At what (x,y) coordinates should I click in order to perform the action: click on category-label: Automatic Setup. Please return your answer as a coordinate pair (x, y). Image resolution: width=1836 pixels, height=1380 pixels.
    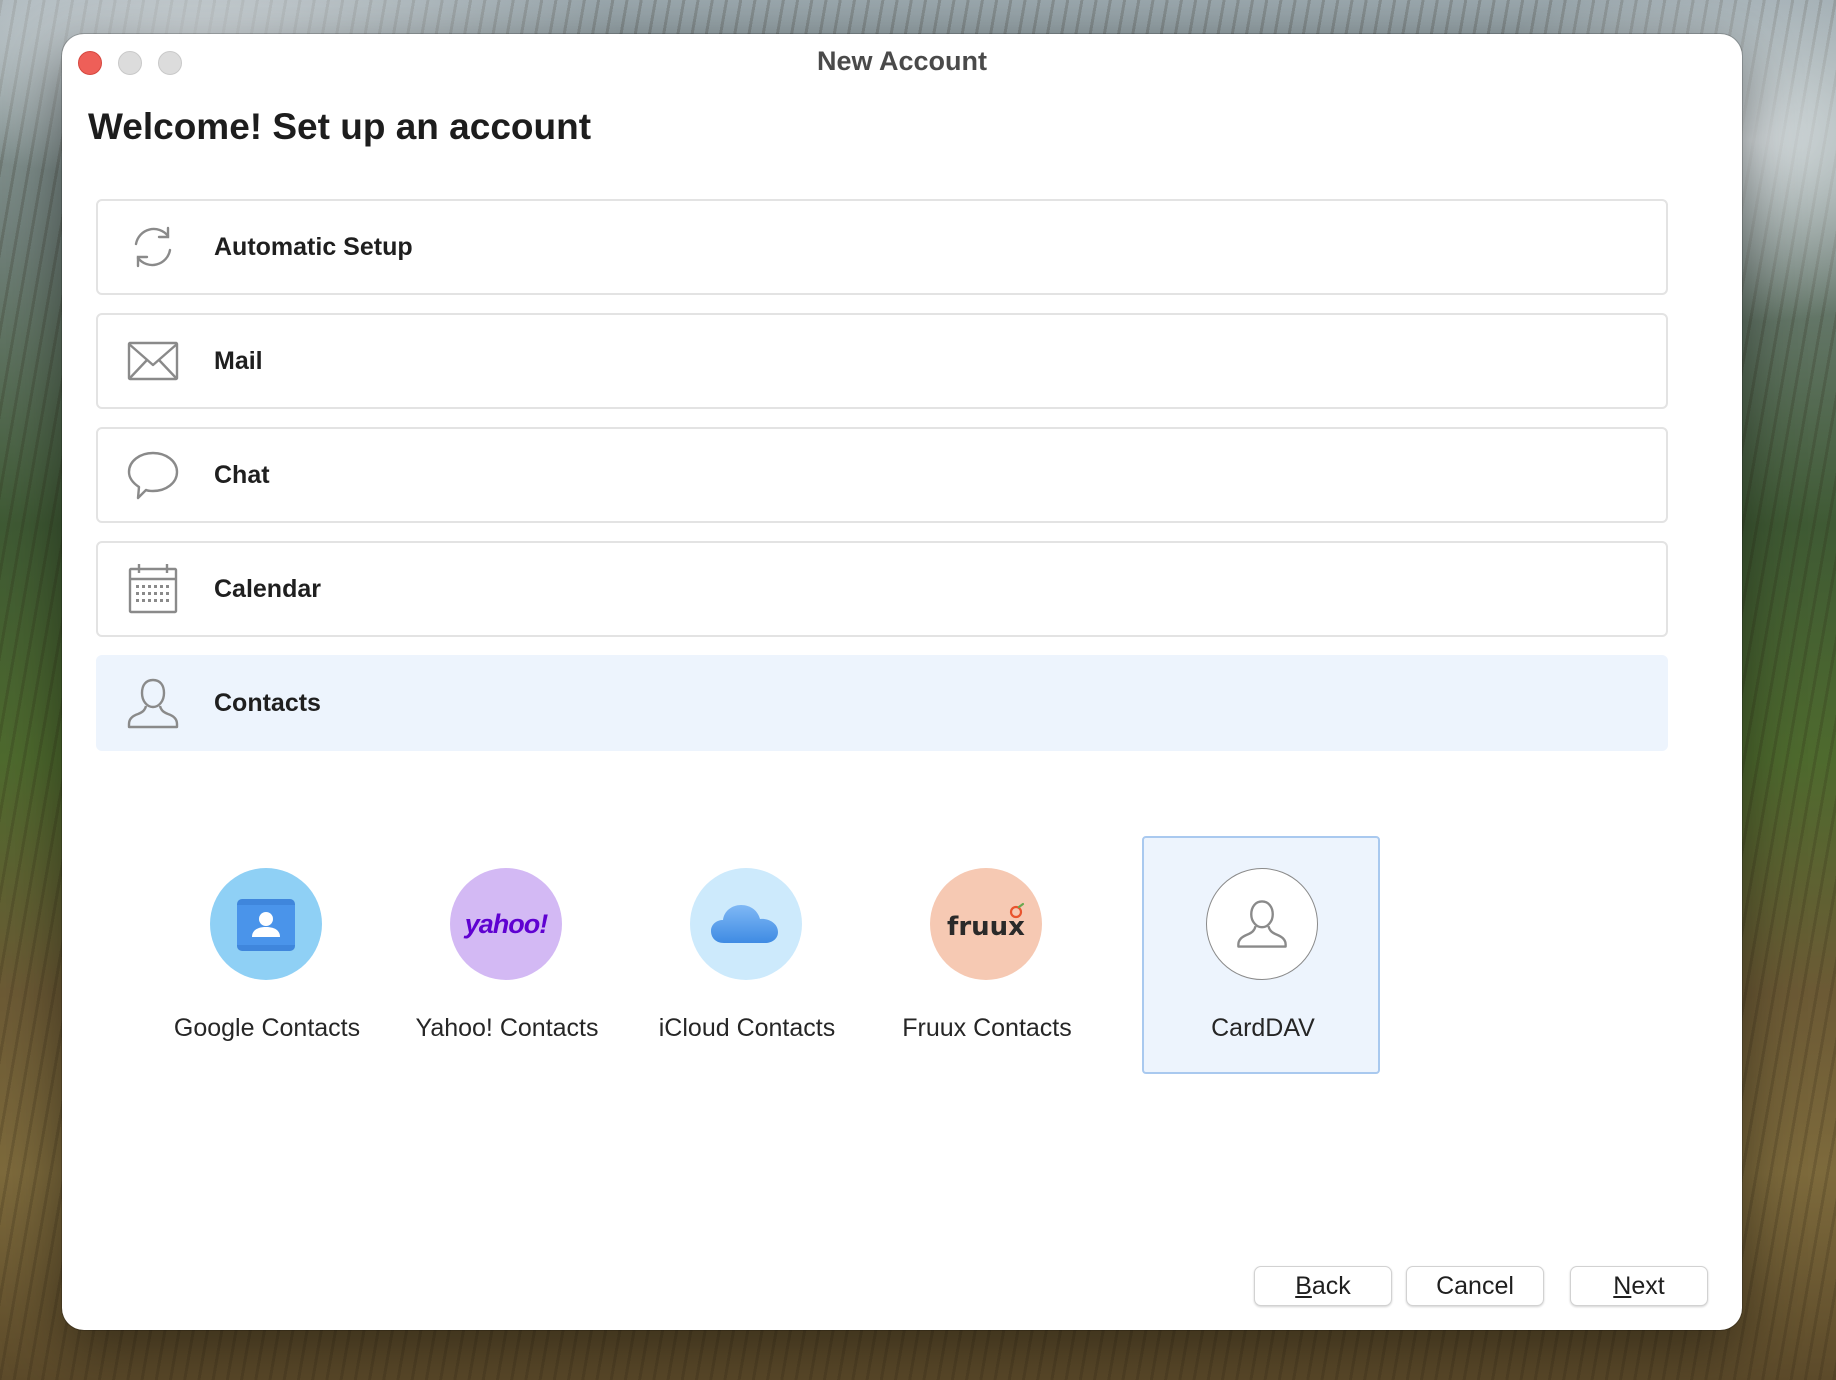
    Looking at the image, I should click on (313, 246).